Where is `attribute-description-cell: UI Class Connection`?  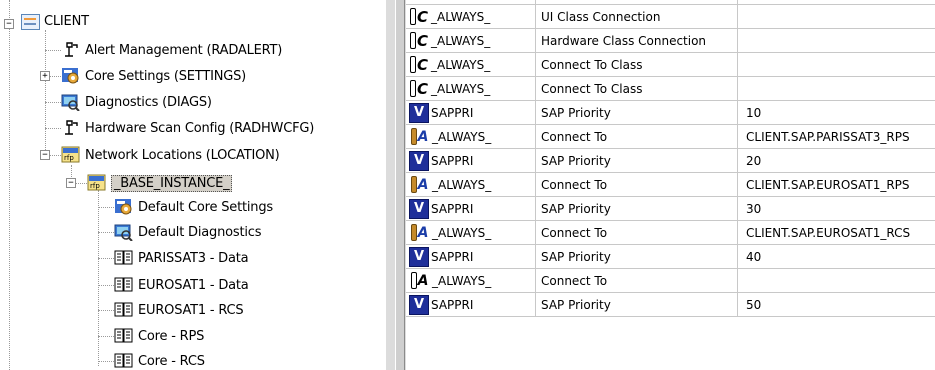 attribute-description-cell: UI Class Connection is located at coordinates (637, 16).